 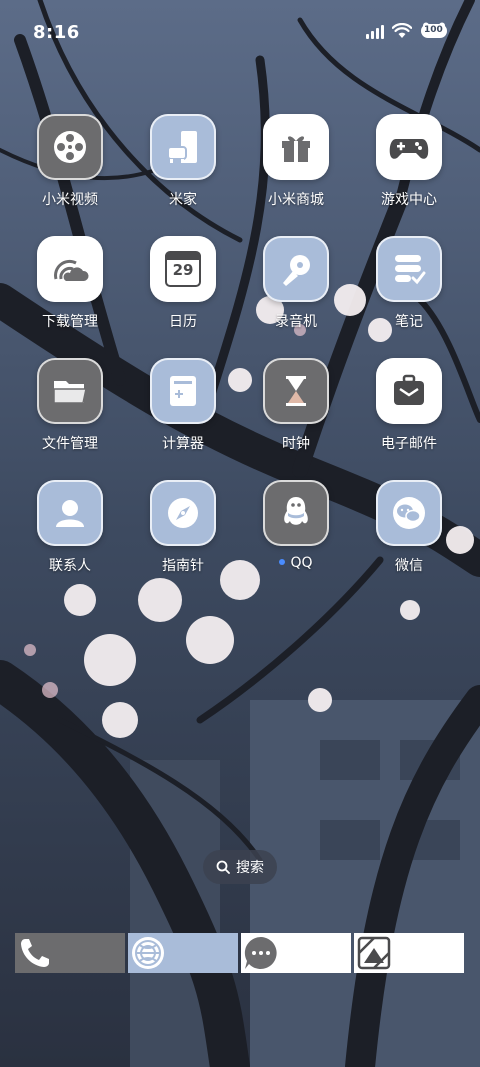 What do you see at coordinates (250, 868) in the screenshot?
I see `search-label: 搜索` at bounding box center [250, 868].